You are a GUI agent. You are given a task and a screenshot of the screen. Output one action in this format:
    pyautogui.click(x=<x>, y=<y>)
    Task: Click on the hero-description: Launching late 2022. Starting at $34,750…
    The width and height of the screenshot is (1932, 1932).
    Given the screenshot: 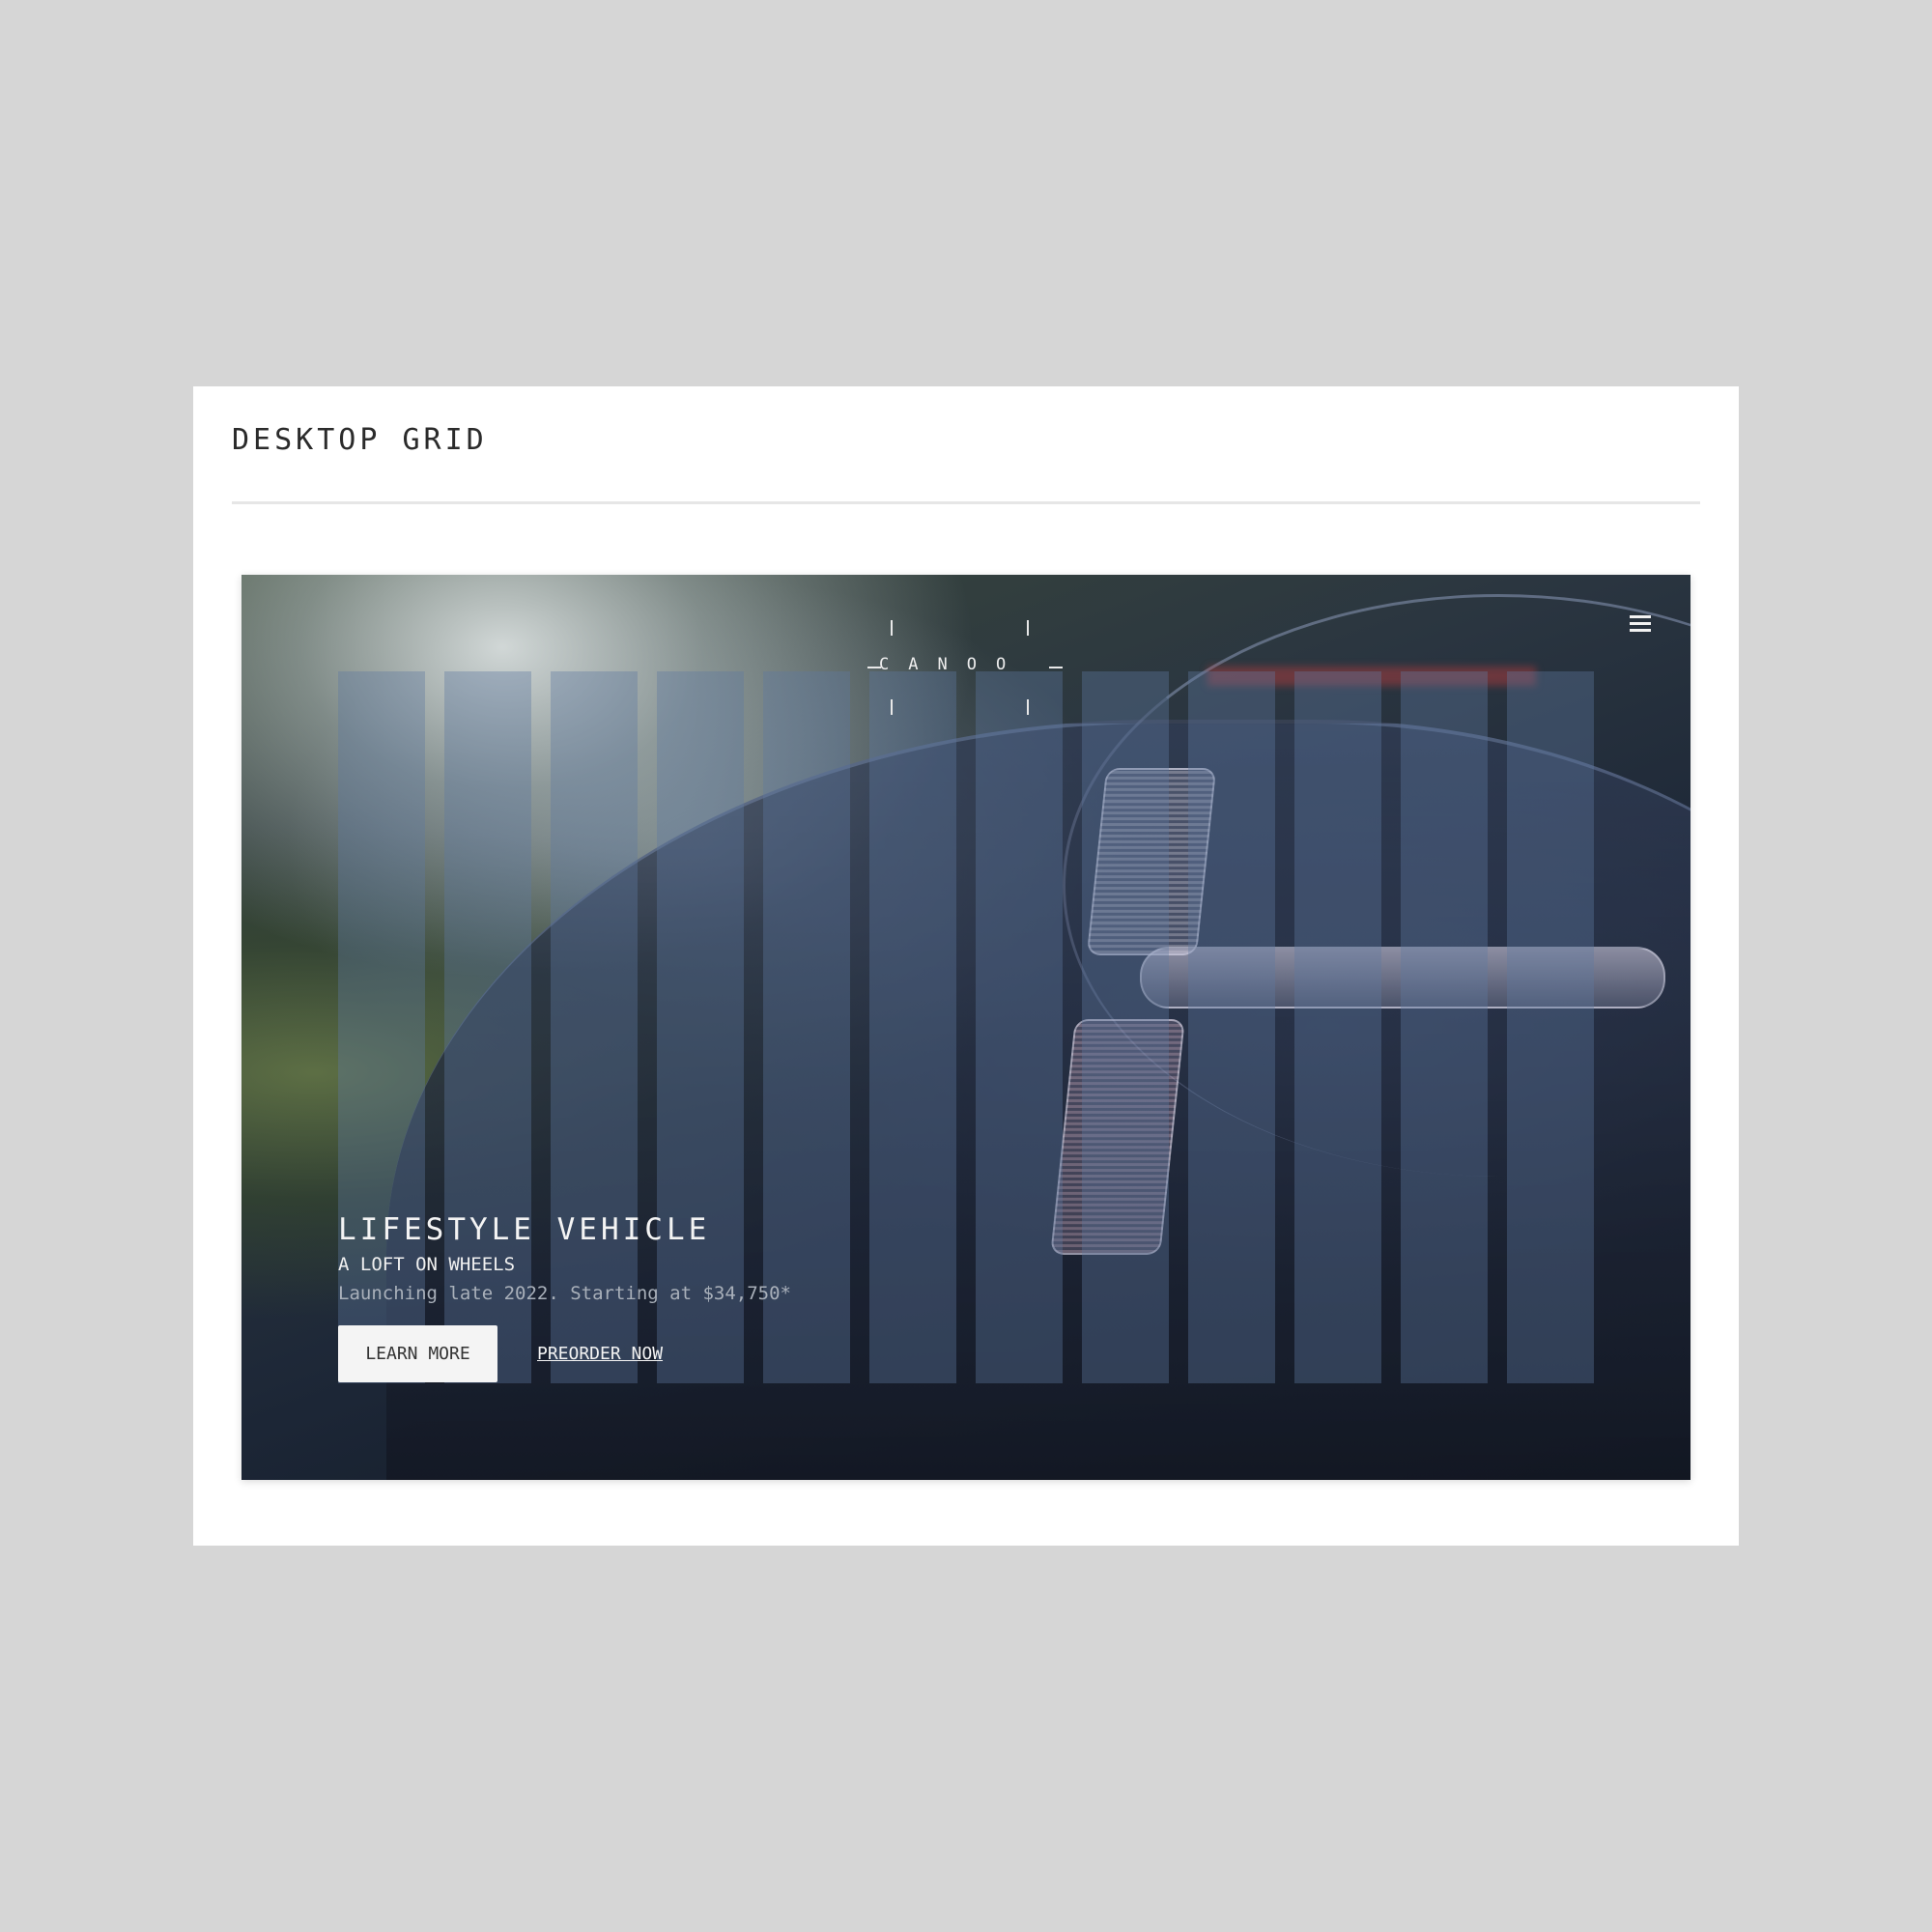 What is the action you would take?
    pyautogui.click(x=564, y=1293)
    